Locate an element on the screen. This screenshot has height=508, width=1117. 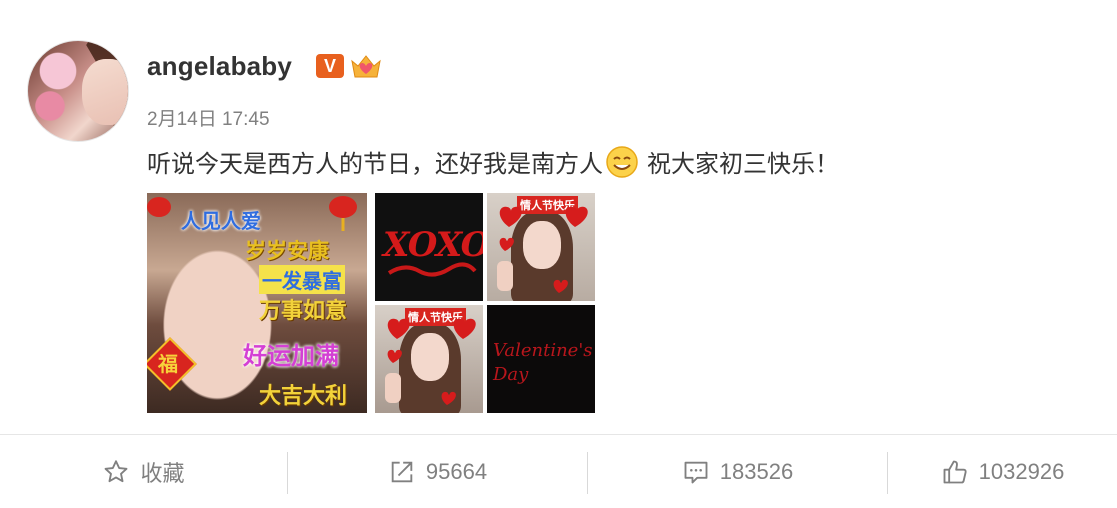
post-image-3: 情人节快乐 is located at coordinates (541, 247).